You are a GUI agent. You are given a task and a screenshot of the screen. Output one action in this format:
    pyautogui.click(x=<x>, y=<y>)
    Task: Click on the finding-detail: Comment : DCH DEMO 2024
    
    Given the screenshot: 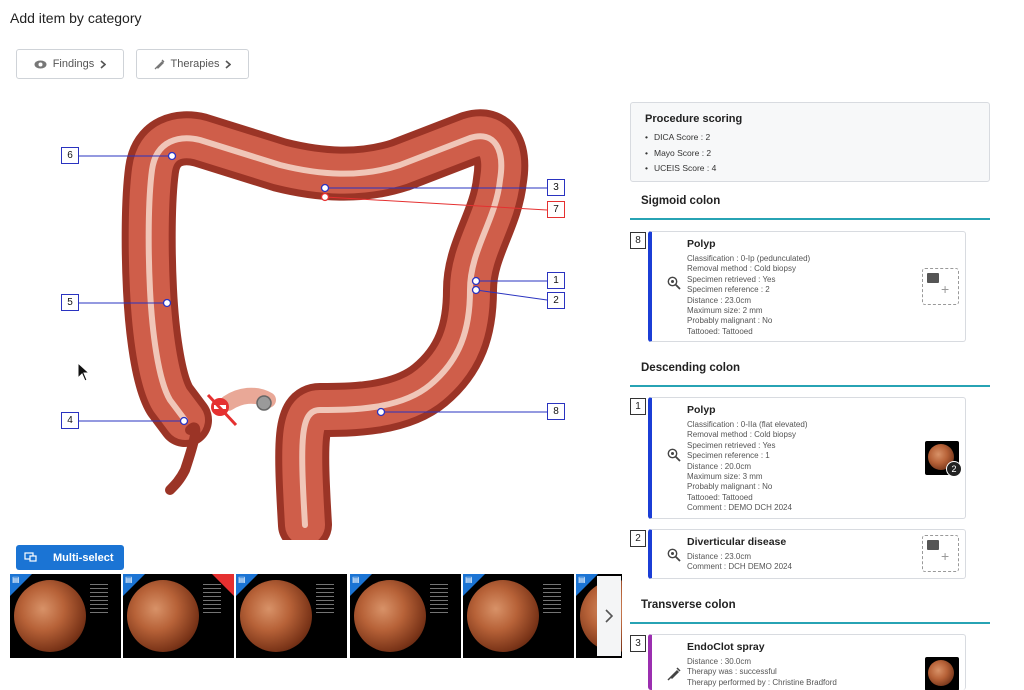 What is the action you would take?
    pyautogui.click(x=739, y=567)
    